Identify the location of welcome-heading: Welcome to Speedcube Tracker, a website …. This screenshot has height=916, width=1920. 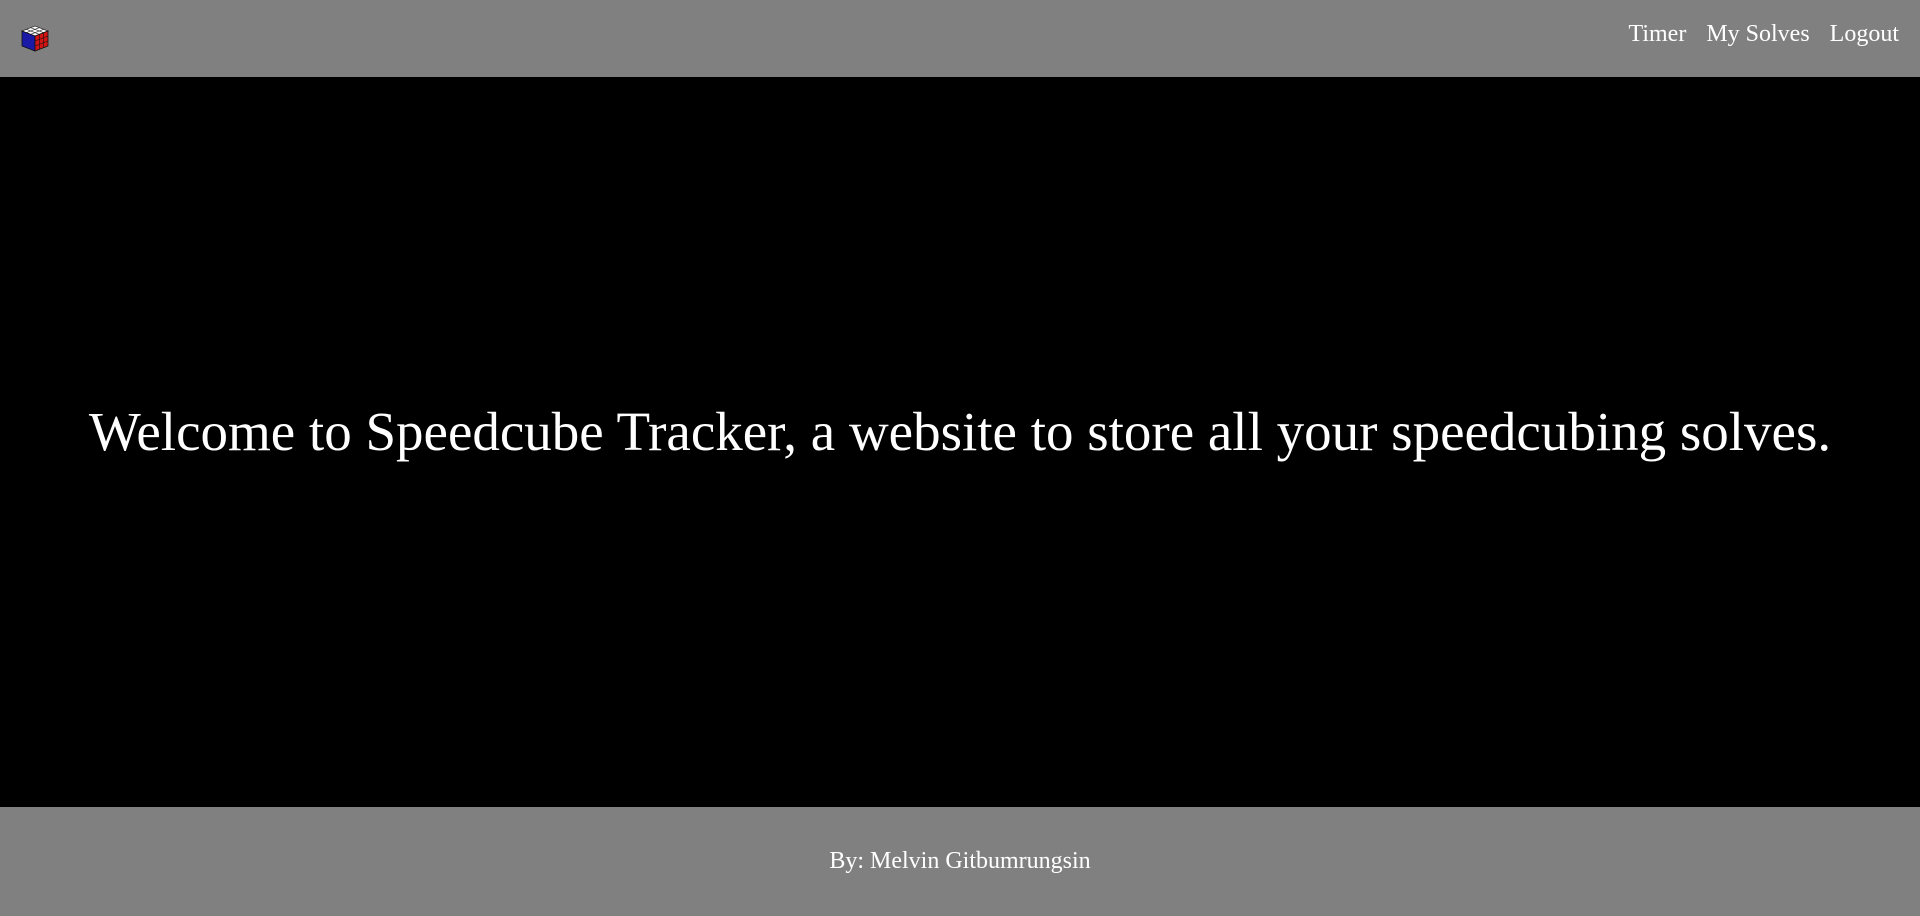
(960, 431).